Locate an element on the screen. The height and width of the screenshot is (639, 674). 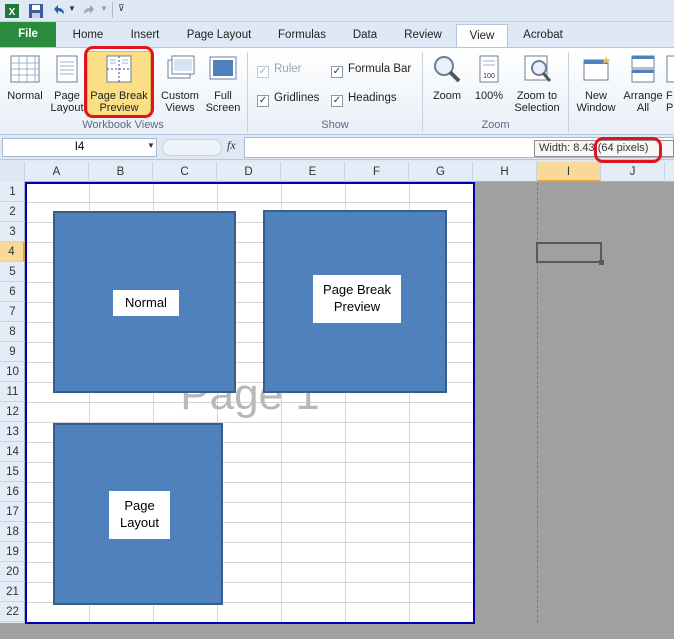
column-headers: A B C D E F G H I J is located at coordinates (337, 172).